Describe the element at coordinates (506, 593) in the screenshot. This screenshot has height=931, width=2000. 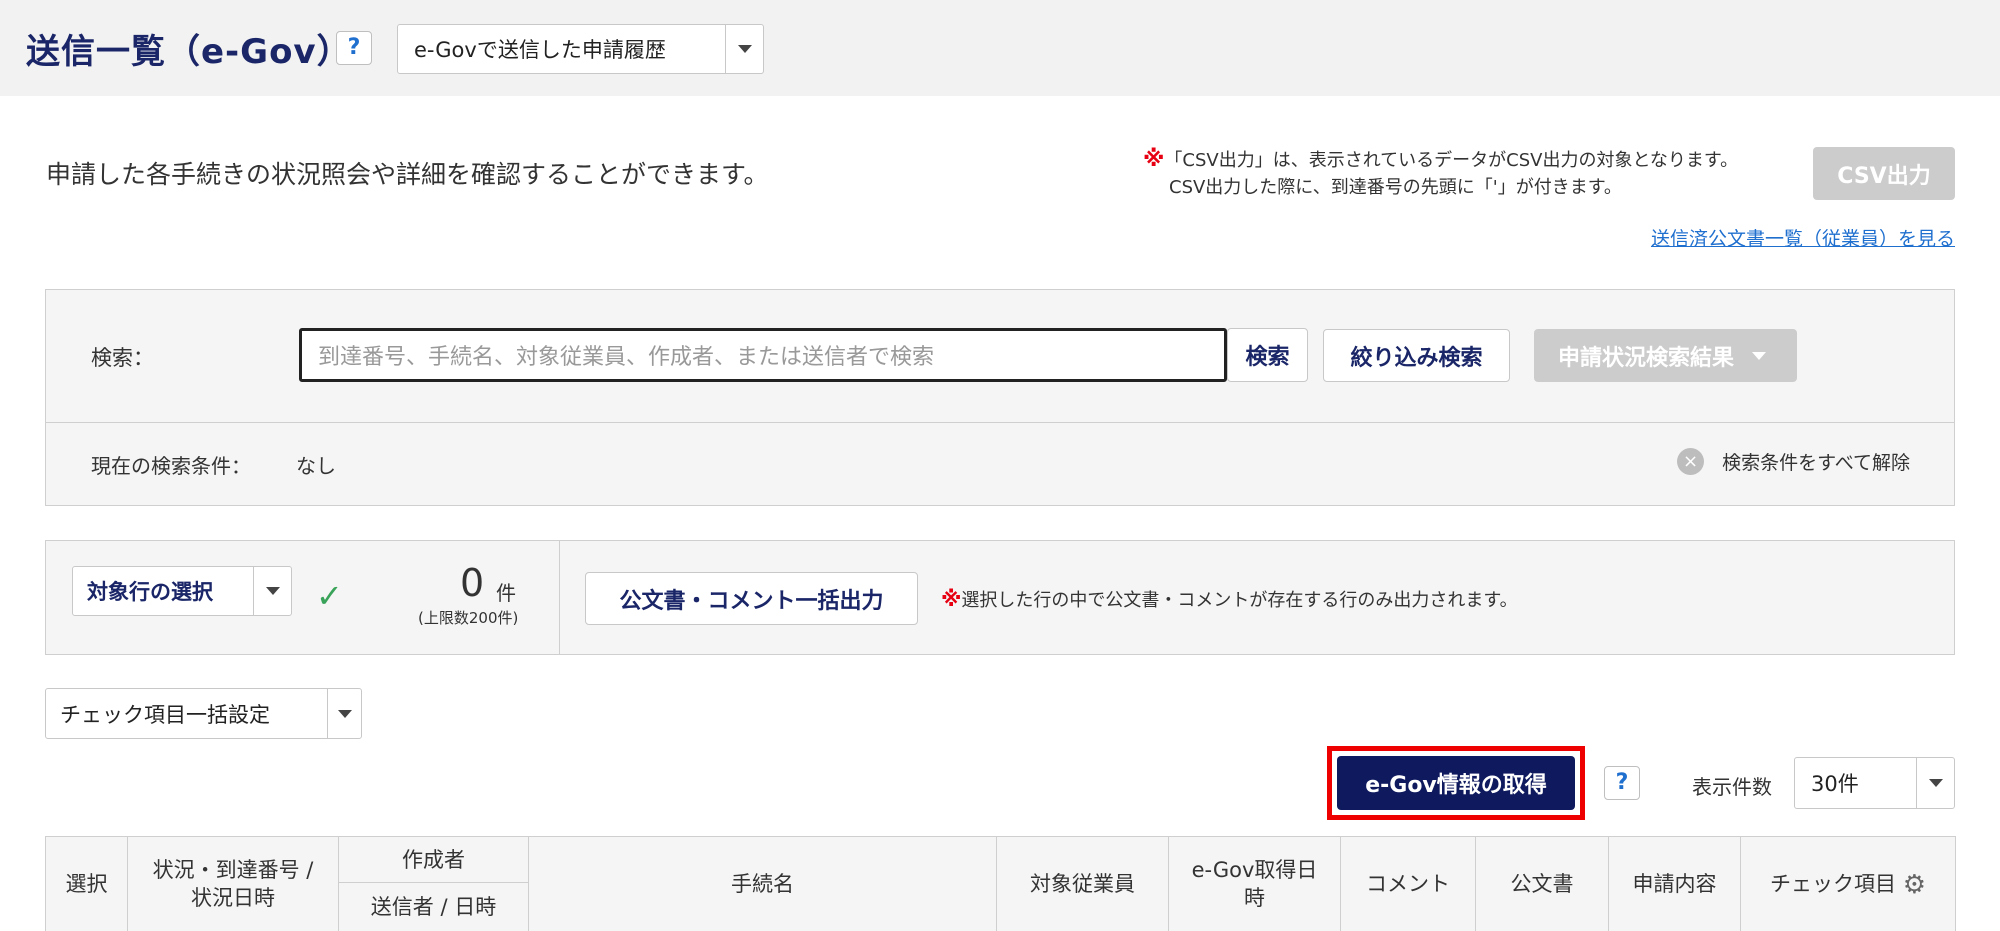
I see `selected-count-unit: 件` at that location.